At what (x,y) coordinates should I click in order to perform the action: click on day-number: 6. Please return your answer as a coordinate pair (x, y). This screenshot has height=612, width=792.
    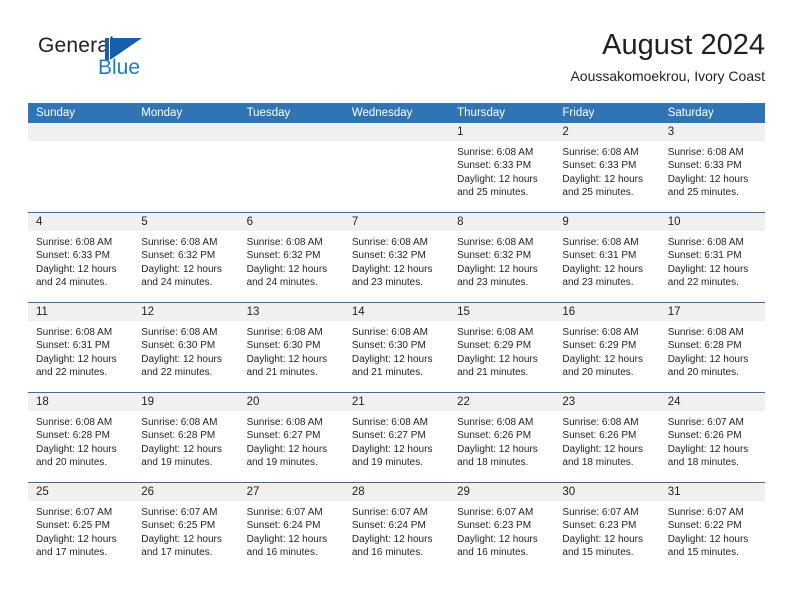
    Looking at the image, I should click on (291, 222).